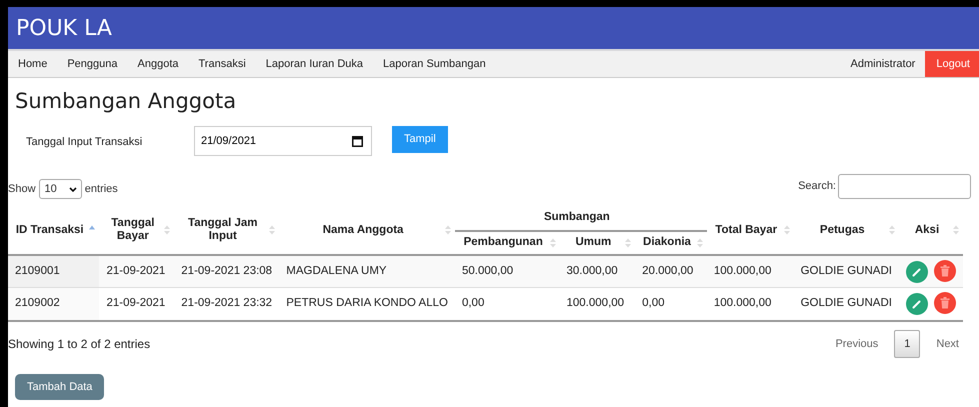 Image resolution: width=979 pixels, height=407 pixels. What do you see at coordinates (227, 304) in the screenshot?
I see `table-cell: 21-09-2021 23:32` at bounding box center [227, 304].